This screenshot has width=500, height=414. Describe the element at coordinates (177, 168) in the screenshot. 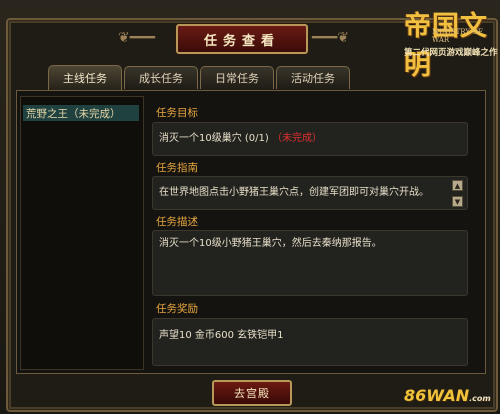

I see `guide-label: 任务指南` at that location.